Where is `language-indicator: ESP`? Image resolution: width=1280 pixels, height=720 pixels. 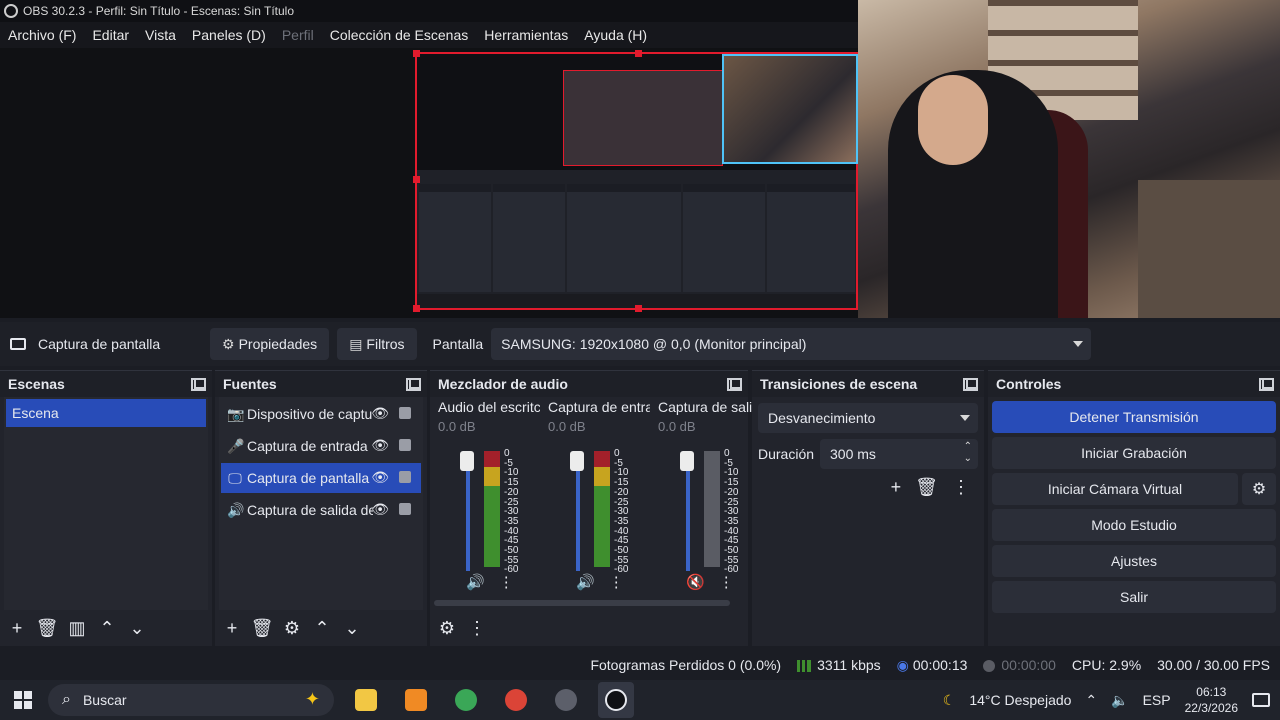 language-indicator: ESP is located at coordinates (1157, 700).